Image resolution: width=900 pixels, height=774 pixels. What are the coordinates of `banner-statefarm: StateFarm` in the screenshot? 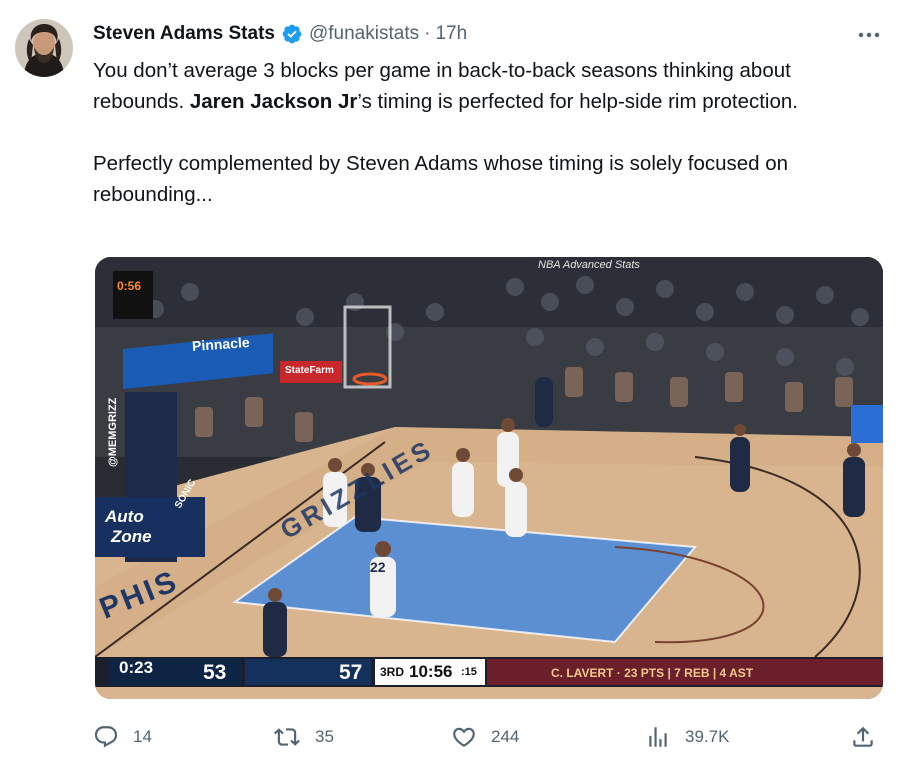 It's located at (309, 370).